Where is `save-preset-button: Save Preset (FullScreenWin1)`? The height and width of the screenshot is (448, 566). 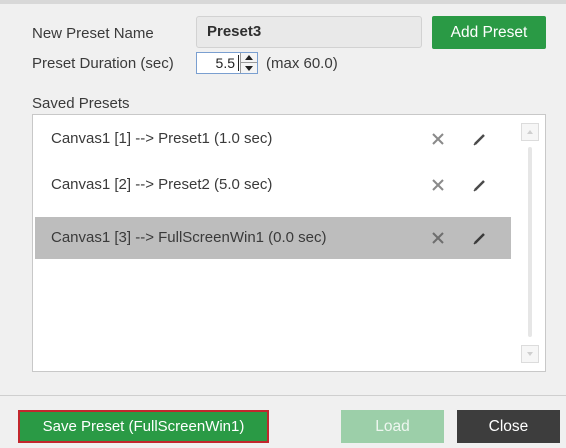
save-preset-button: Save Preset (FullScreenWin1) is located at coordinates (143, 426).